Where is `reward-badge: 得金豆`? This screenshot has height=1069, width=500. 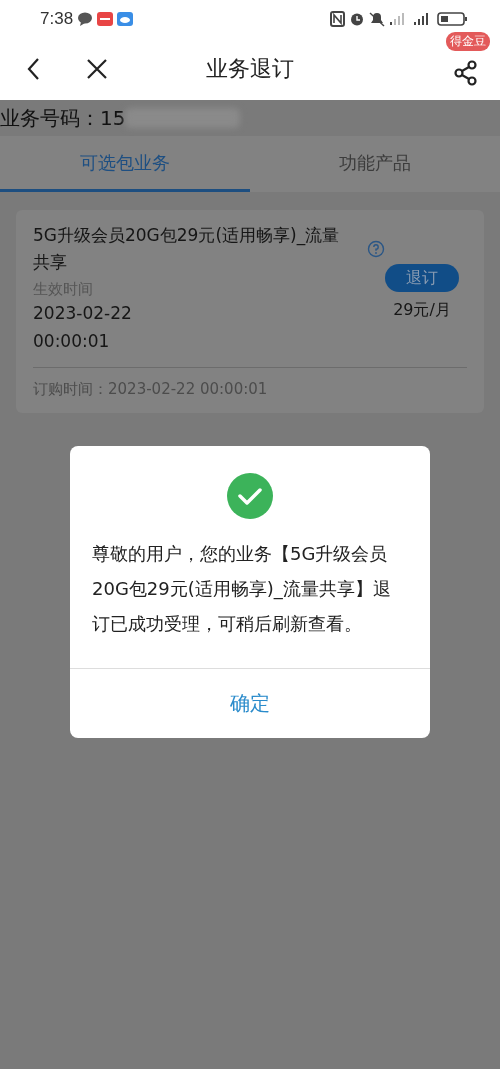
reward-badge: 得金豆 is located at coordinates (468, 41).